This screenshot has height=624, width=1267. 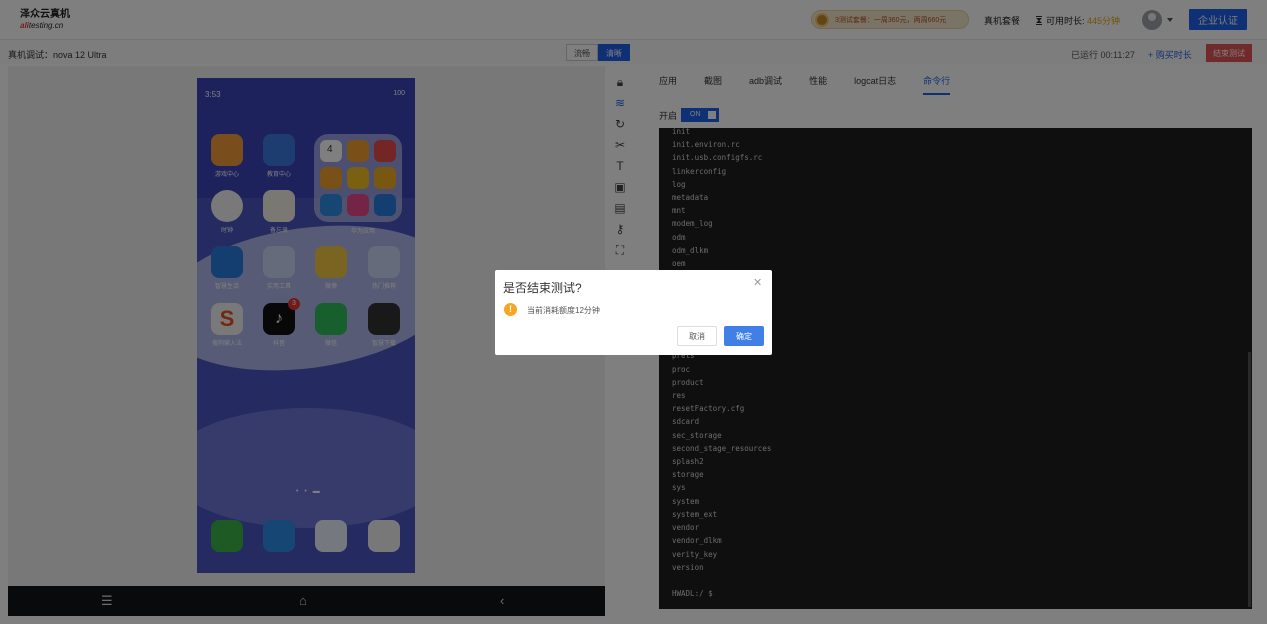 What do you see at coordinates (563, 310) in the screenshot?
I see `dialog-message: 当前消耗额度12分钟` at bounding box center [563, 310].